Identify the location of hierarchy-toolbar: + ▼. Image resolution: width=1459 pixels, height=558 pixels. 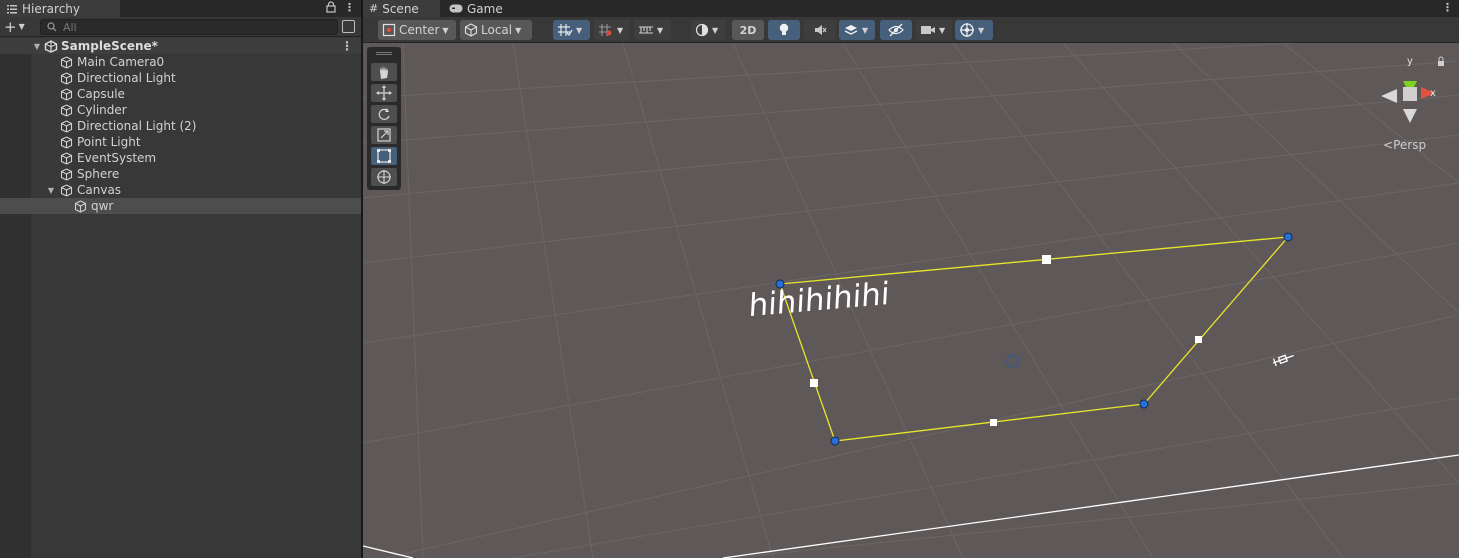
(180, 27).